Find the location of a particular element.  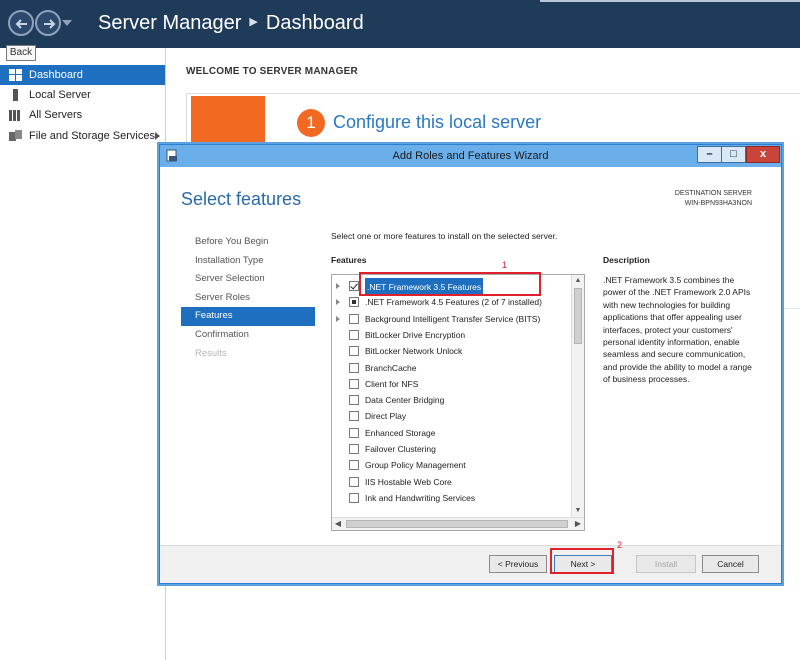

feature-client-for-nfs: Client for NFS is located at coordinates (452, 384).